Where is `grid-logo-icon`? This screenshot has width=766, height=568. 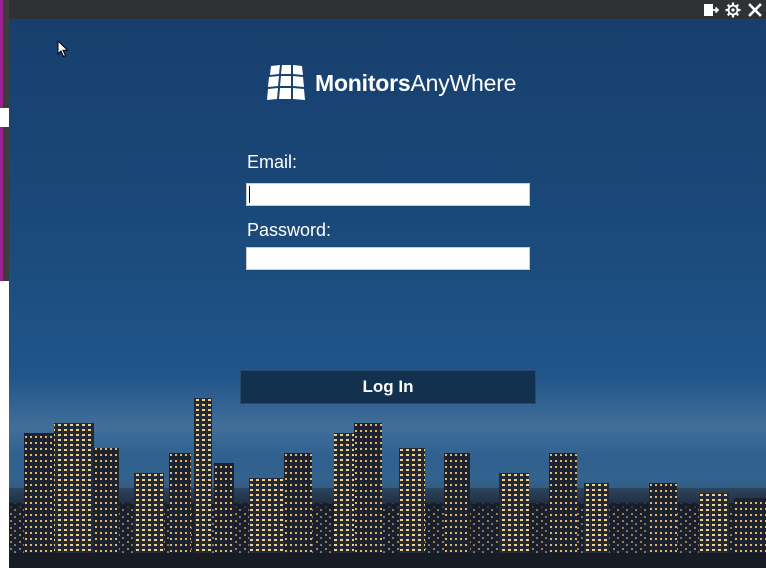 grid-logo-icon is located at coordinates (286, 82).